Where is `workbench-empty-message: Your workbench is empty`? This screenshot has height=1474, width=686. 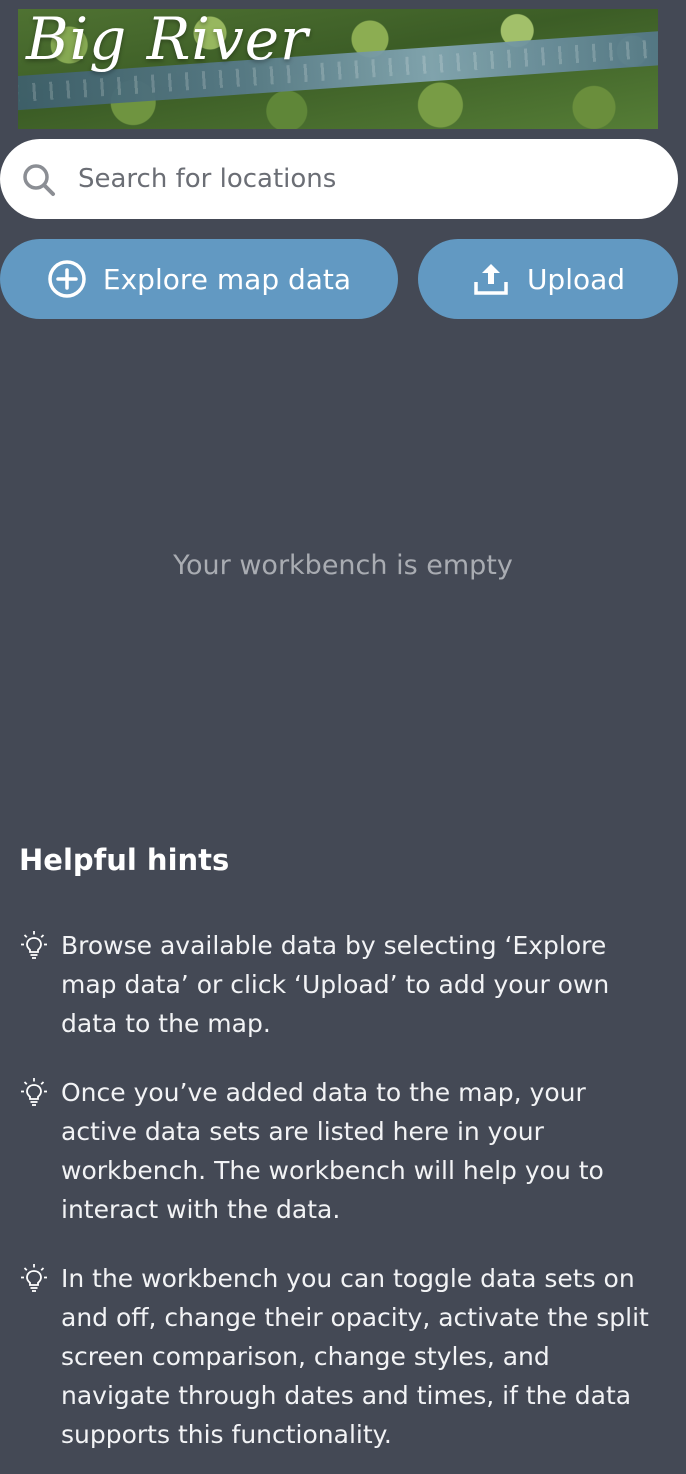 workbench-empty-message: Your workbench is empty is located at coordinates (343, 565).